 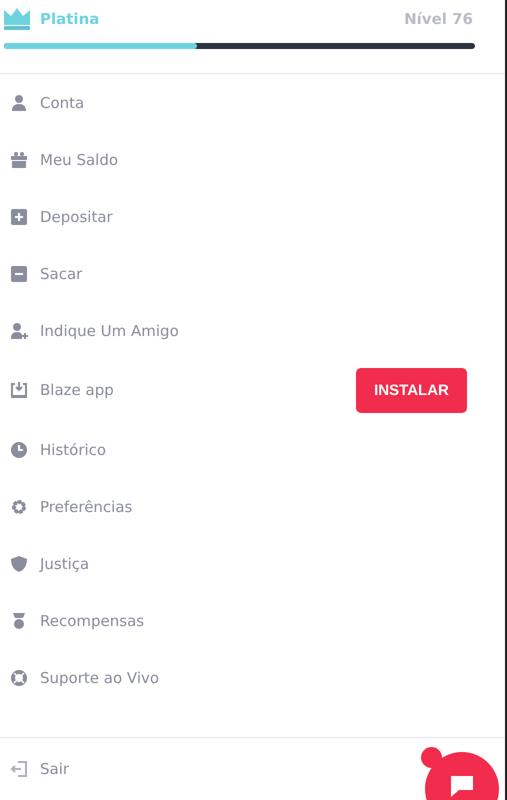 I want to click on download-tray-icon, so click(x=19, y=390).